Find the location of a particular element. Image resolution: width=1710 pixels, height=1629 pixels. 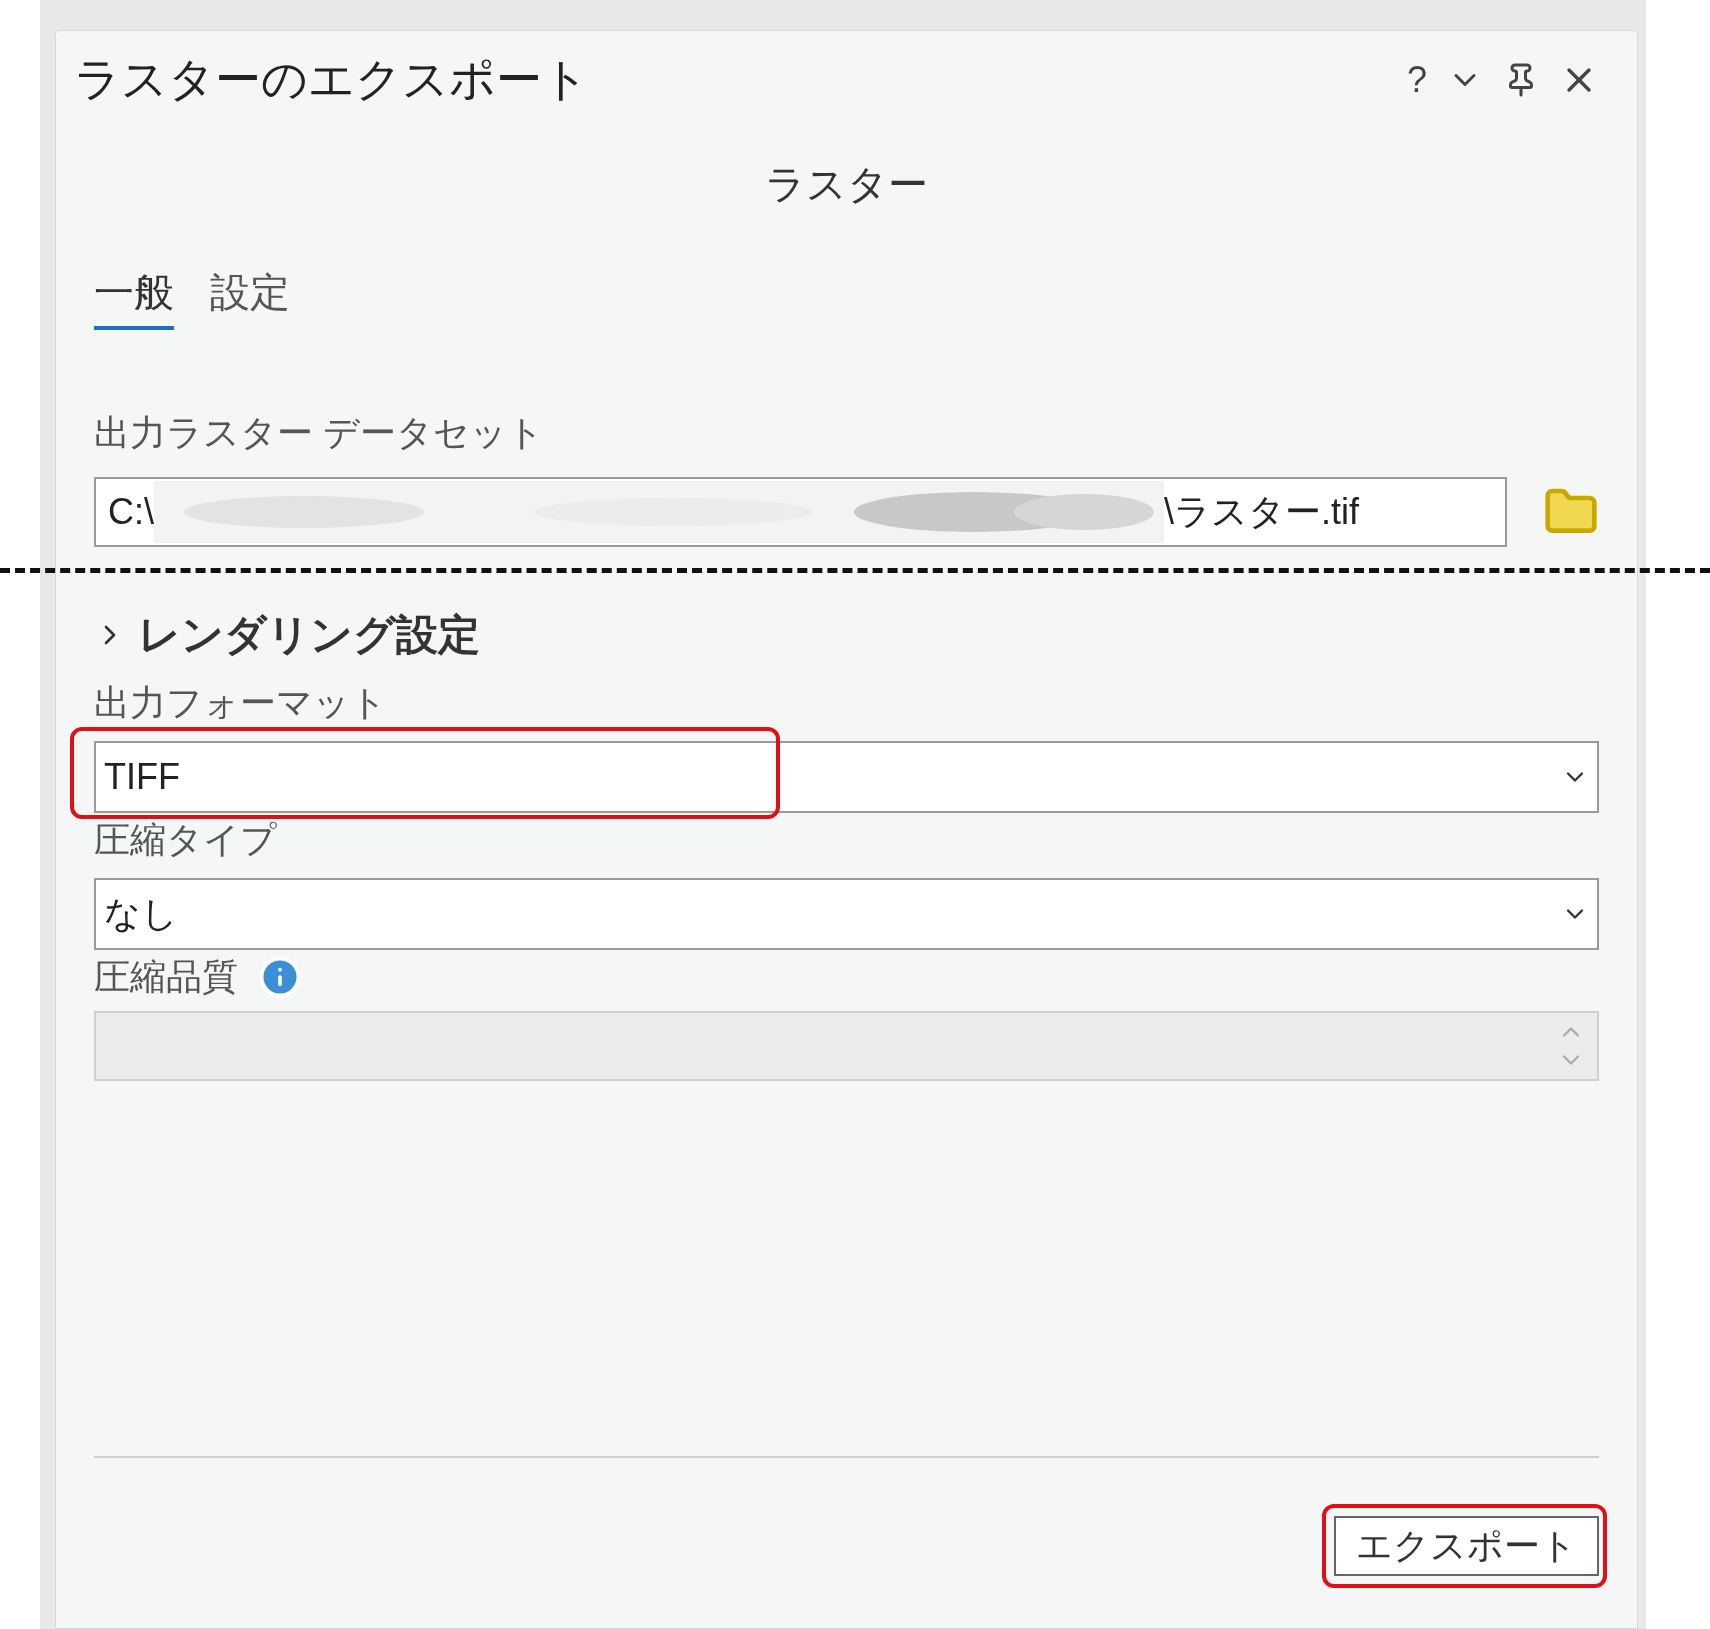

field-label: 出力ラスター データセット is located at coordinates (319, 433).